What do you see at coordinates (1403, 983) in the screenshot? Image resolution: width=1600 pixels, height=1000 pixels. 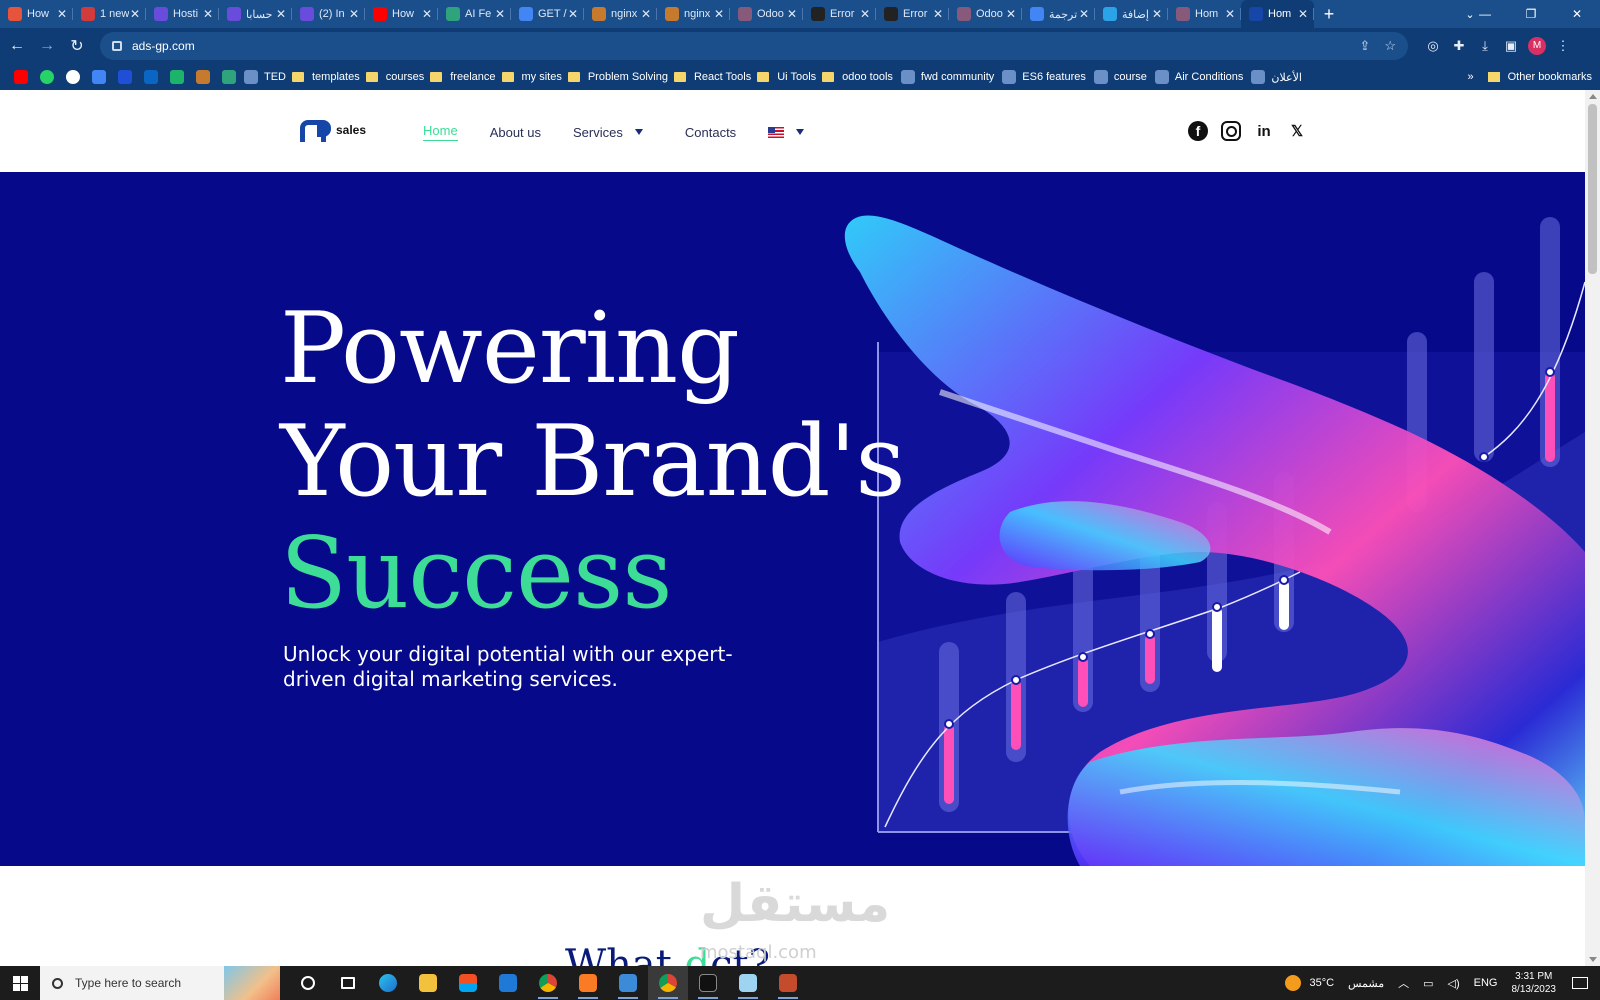 I see `chevron-up-icon: ︿` at bounding box center [1403, 983].